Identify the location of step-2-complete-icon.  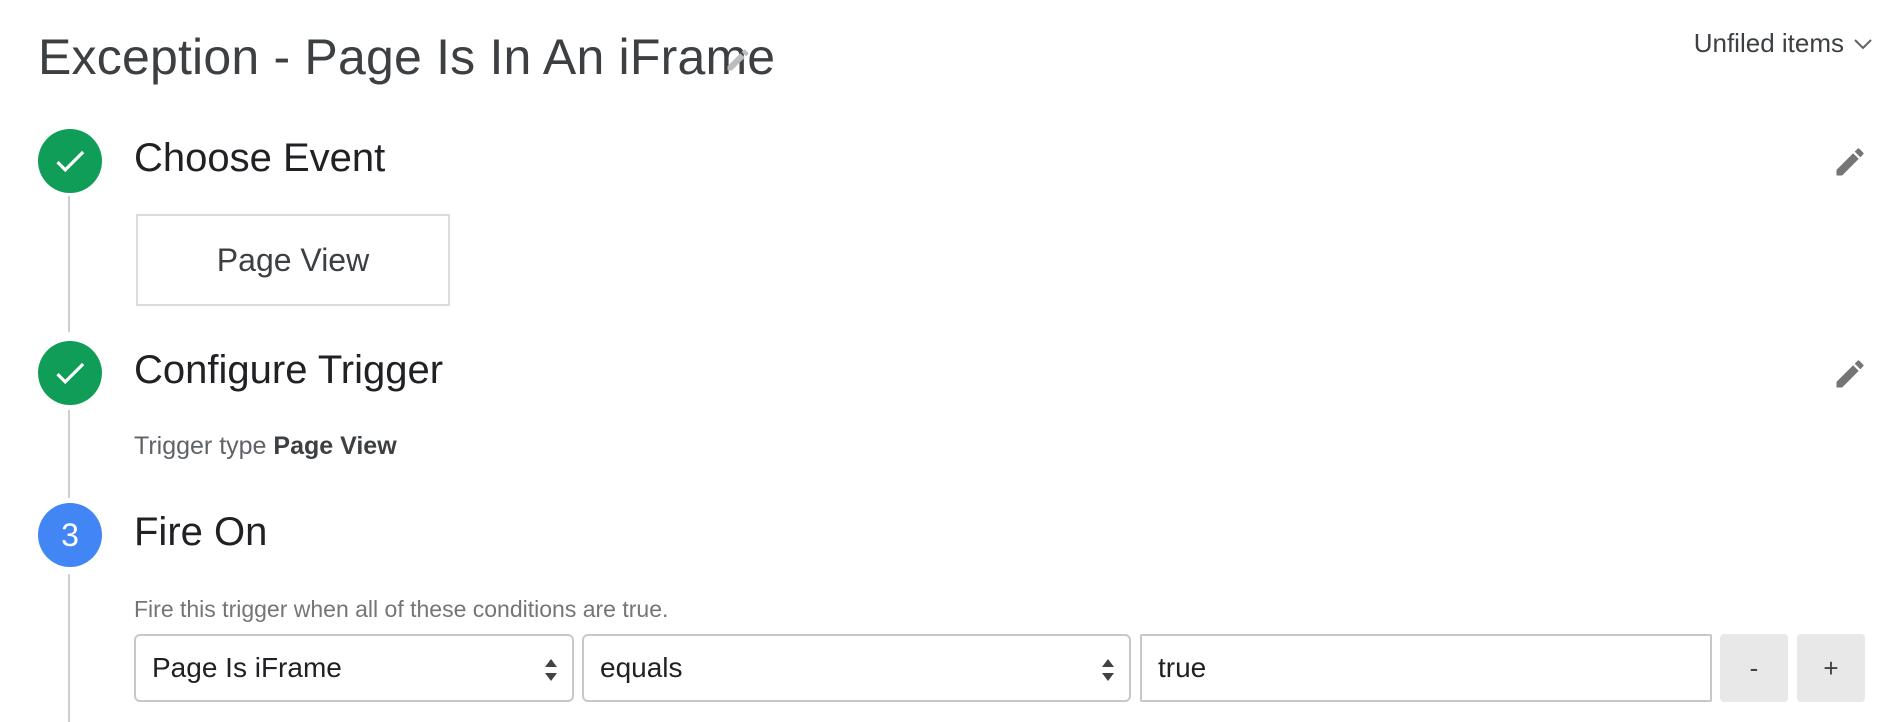
(70, 373).